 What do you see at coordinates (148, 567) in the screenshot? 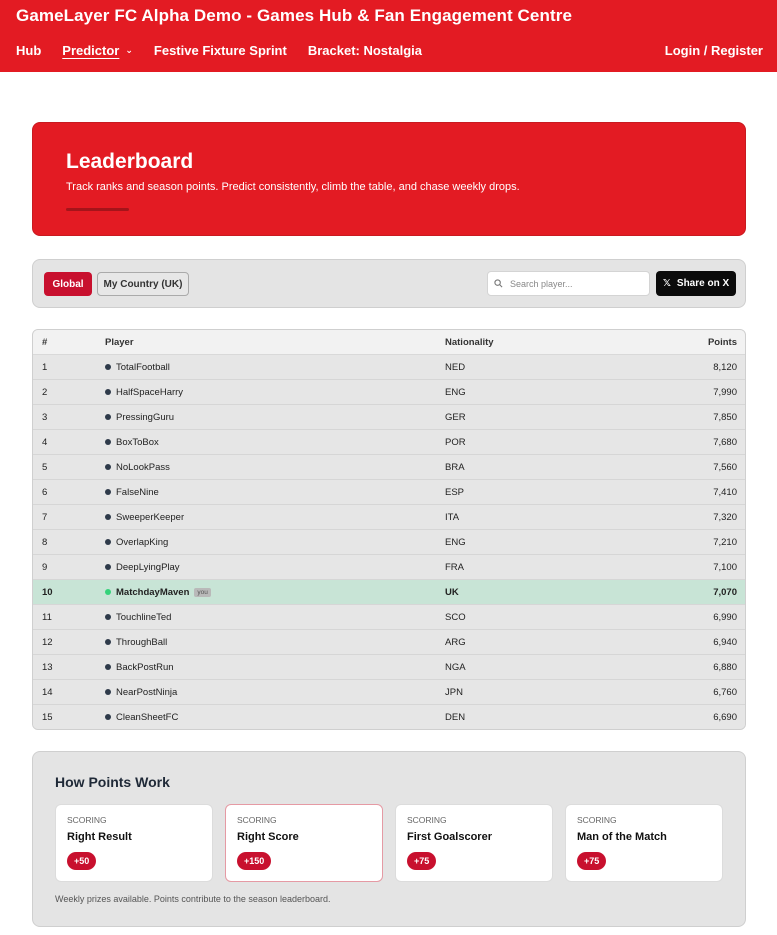
I see `player-name: DeepLyingPlay` at bounding box center [148, 567].